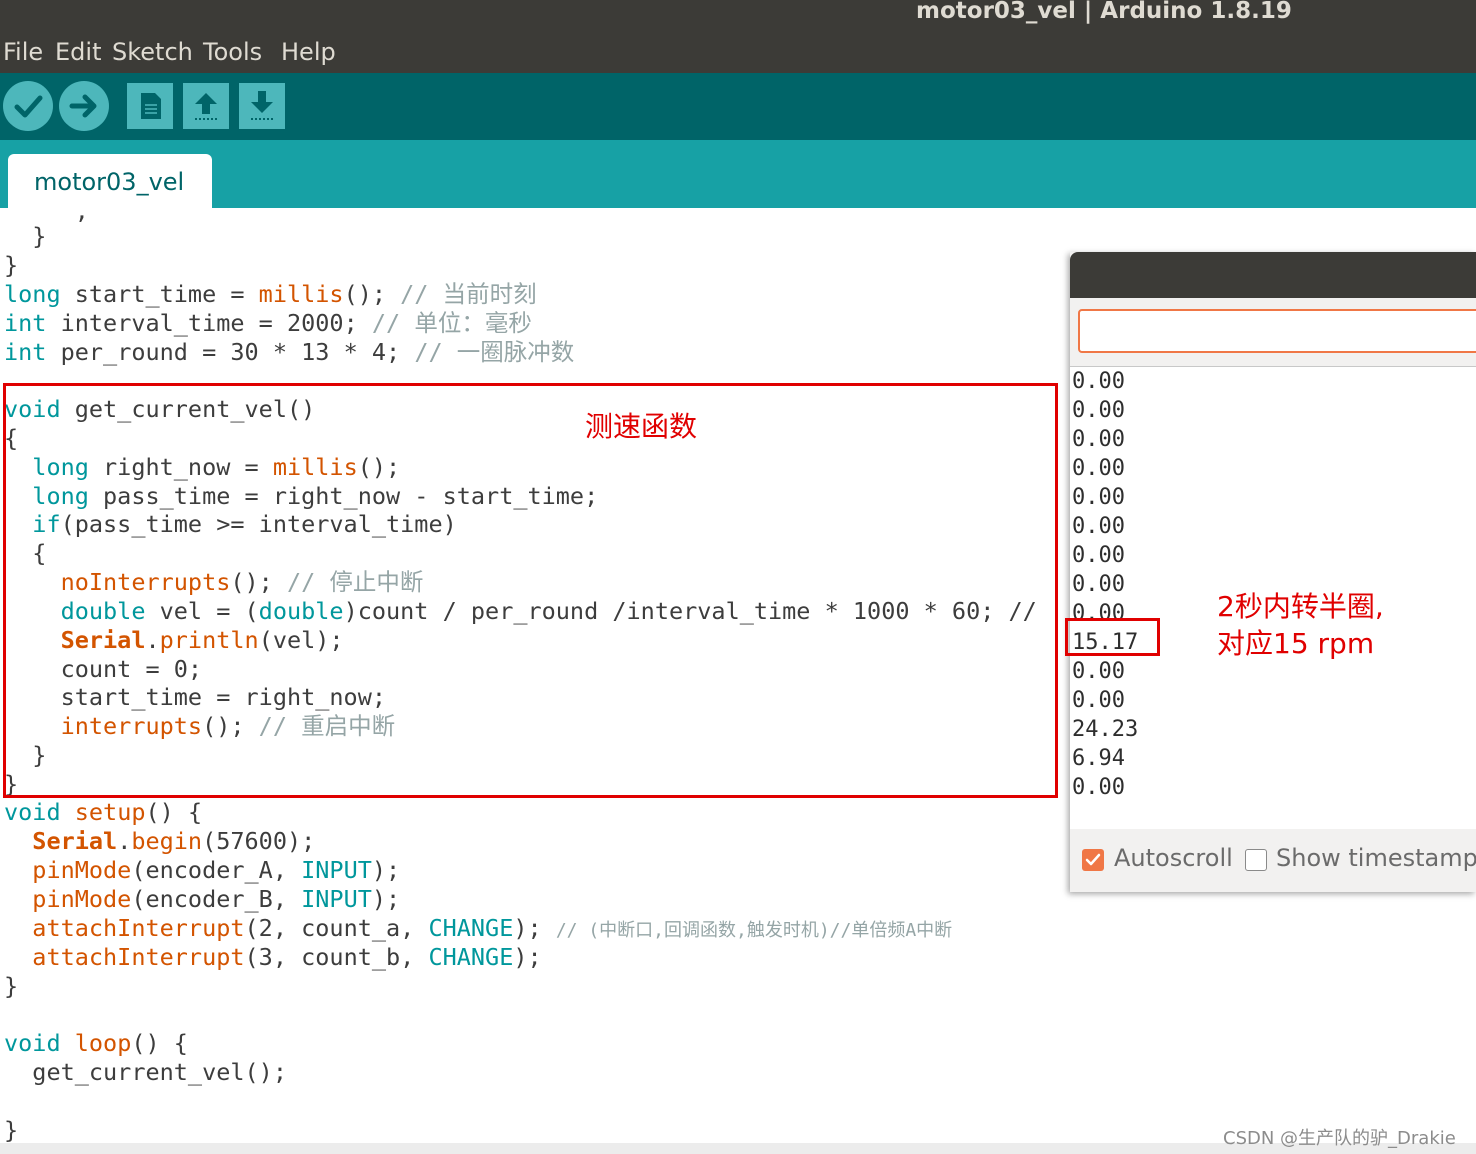  What do you see at coordinates (1112, 637) in the screenshot?
I see `value-highlight-box` at bounding box center [1112, 637].